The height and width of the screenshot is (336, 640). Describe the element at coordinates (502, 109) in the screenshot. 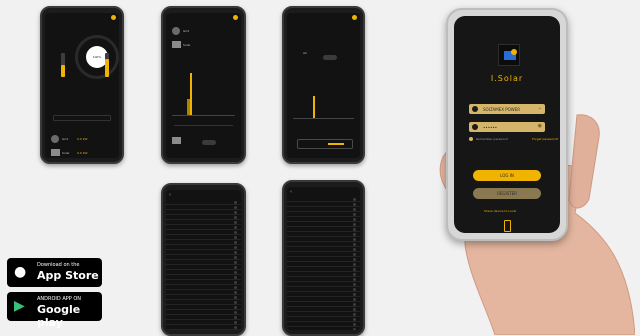

I see `username-value: SOLTAMEX POWER` at that location.